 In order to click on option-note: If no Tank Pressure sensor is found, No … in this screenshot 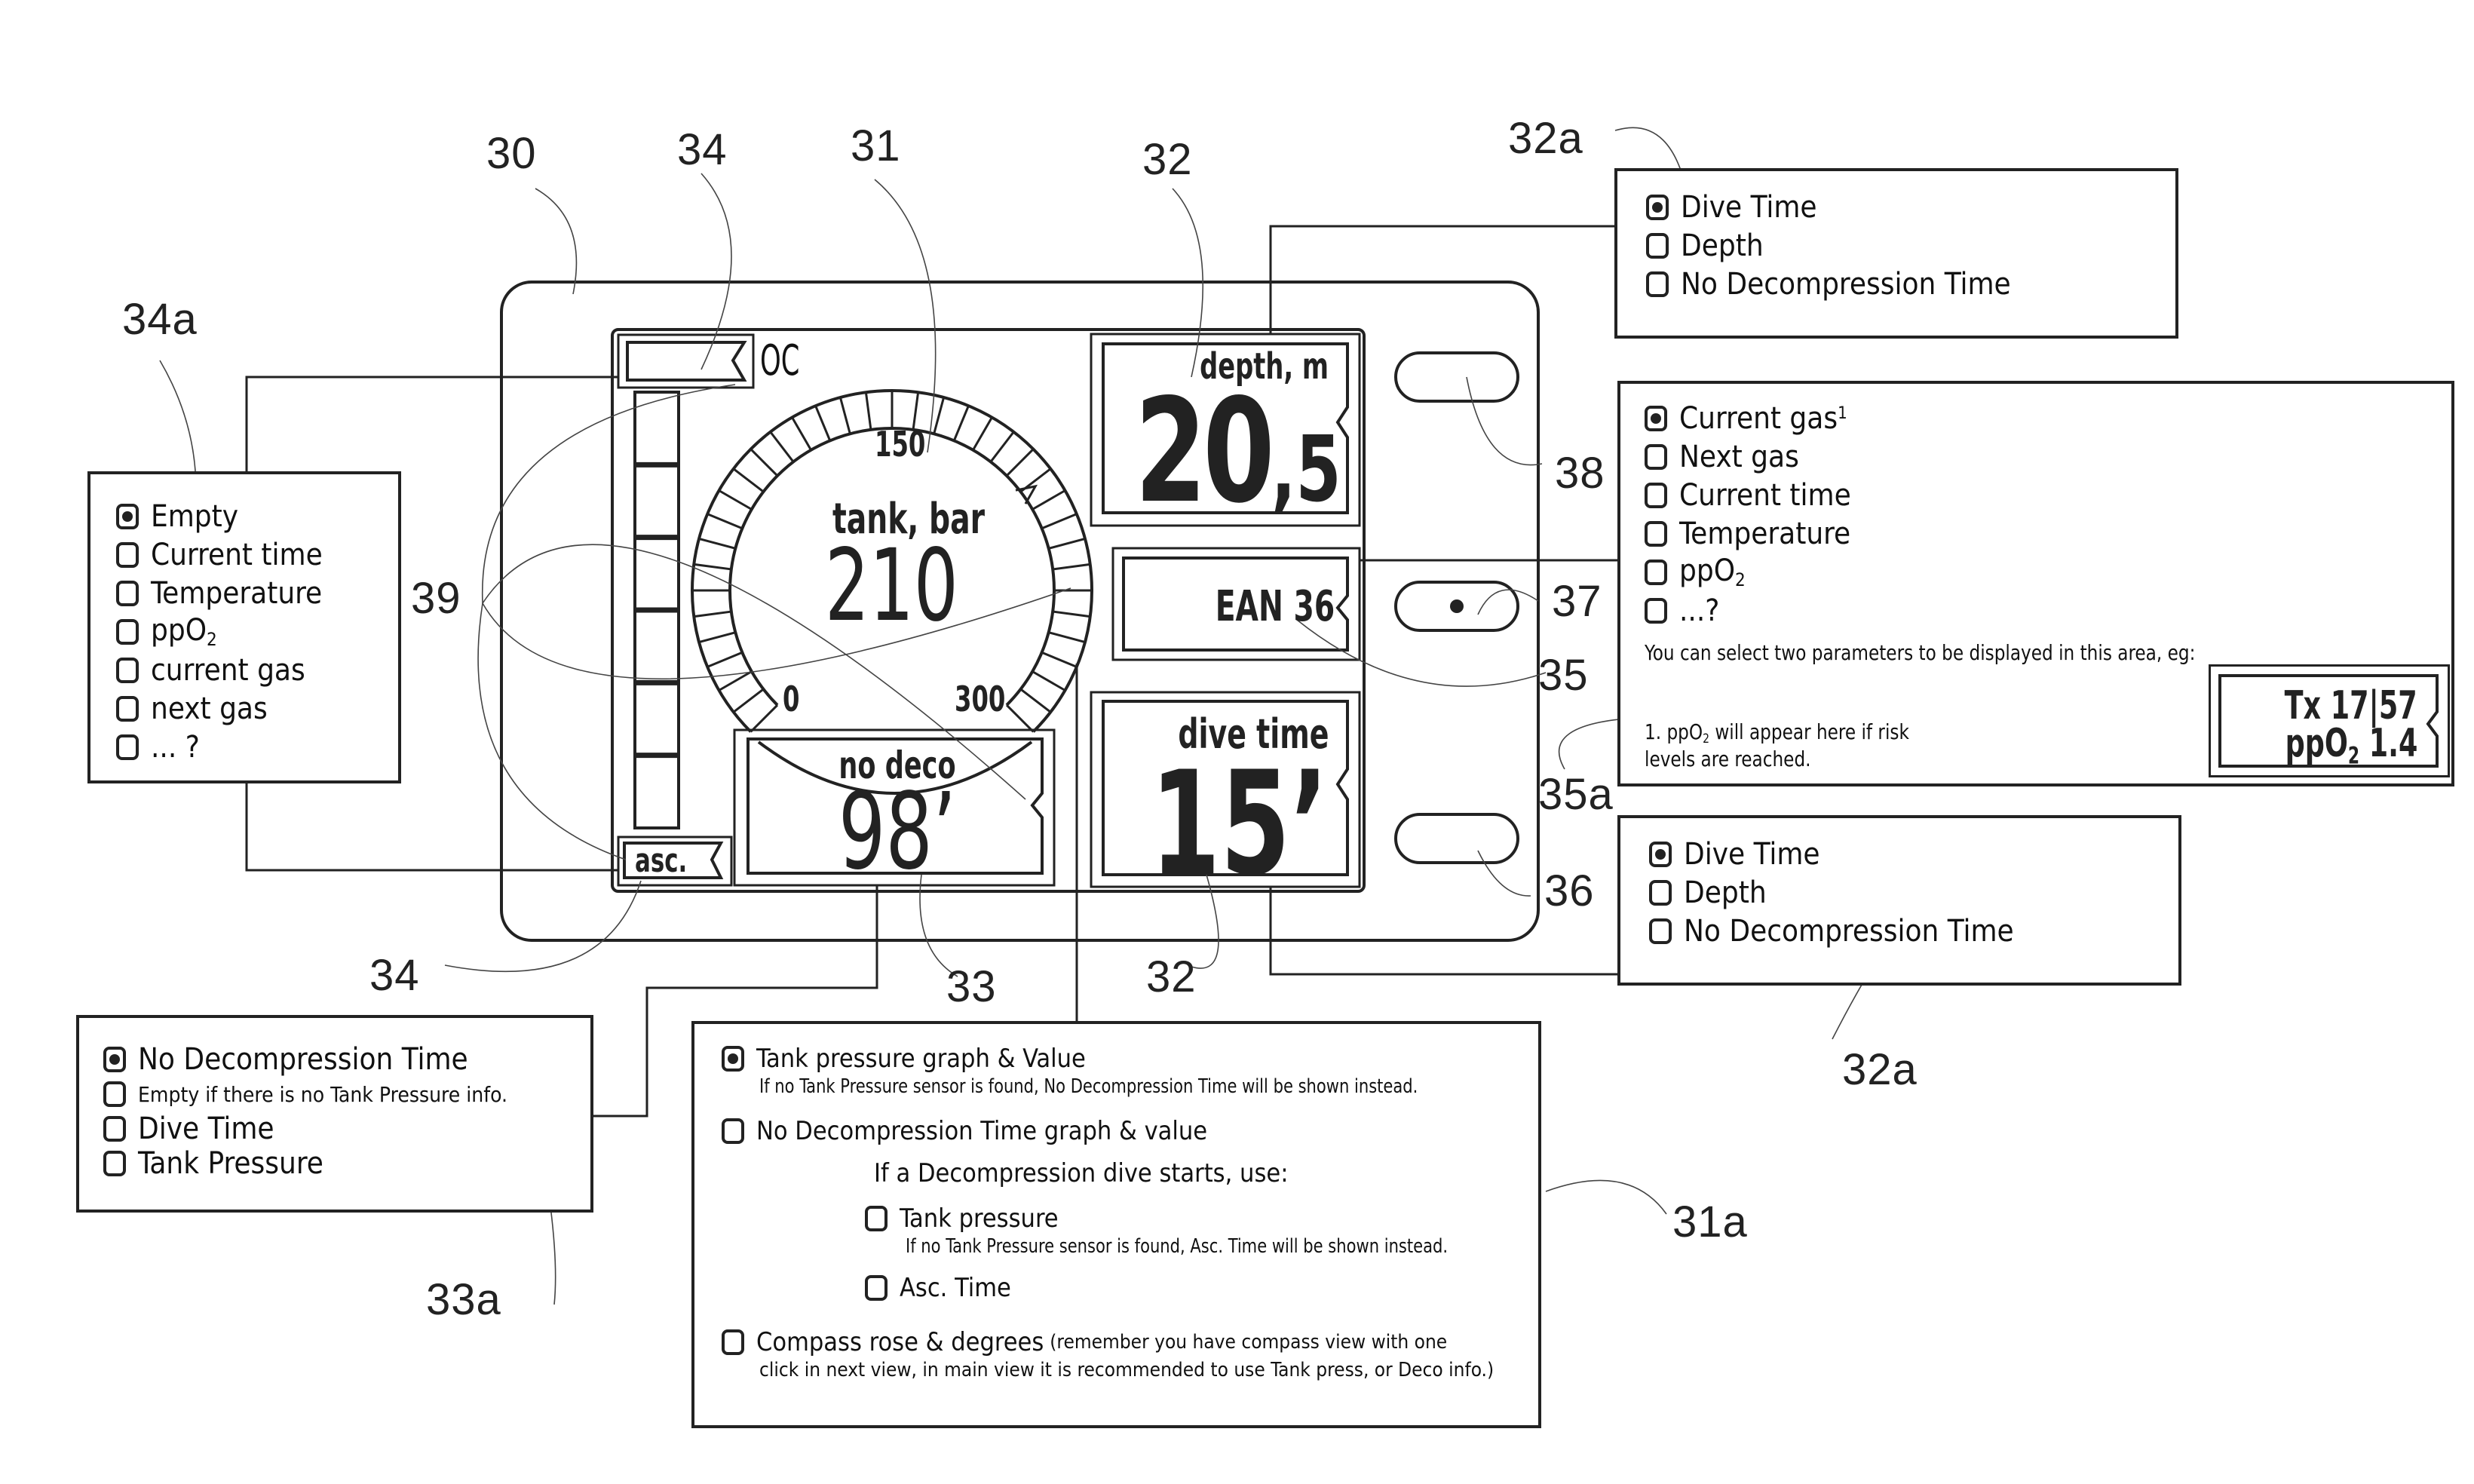, I will do `click(1088, 1086)`.